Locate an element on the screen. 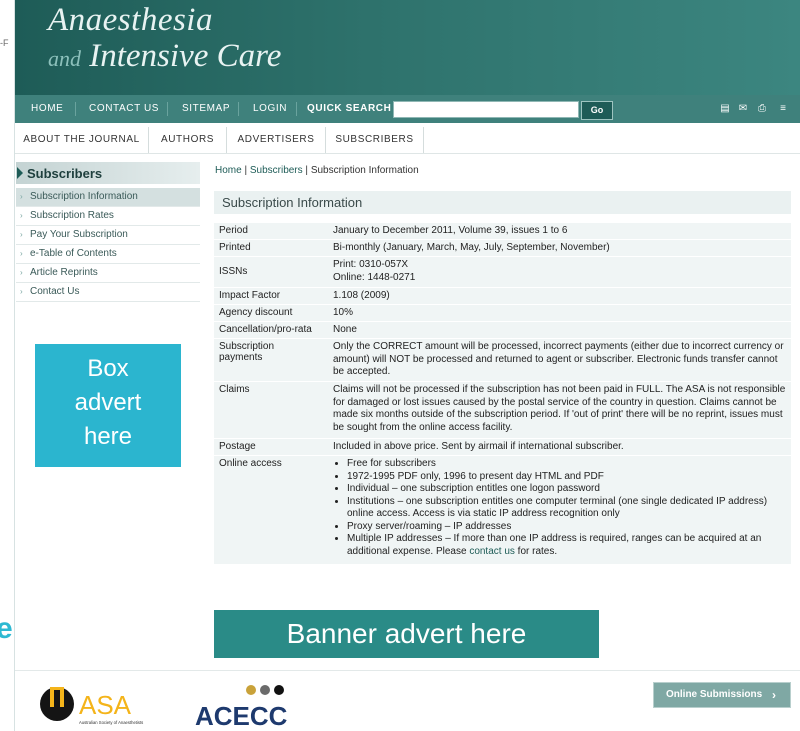 This screenshot has width=800, height=731. acecc-crest-left is located at coordinates (251, 690).